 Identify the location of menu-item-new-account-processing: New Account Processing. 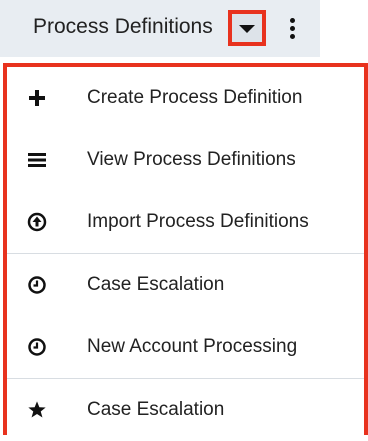
(185, 347).